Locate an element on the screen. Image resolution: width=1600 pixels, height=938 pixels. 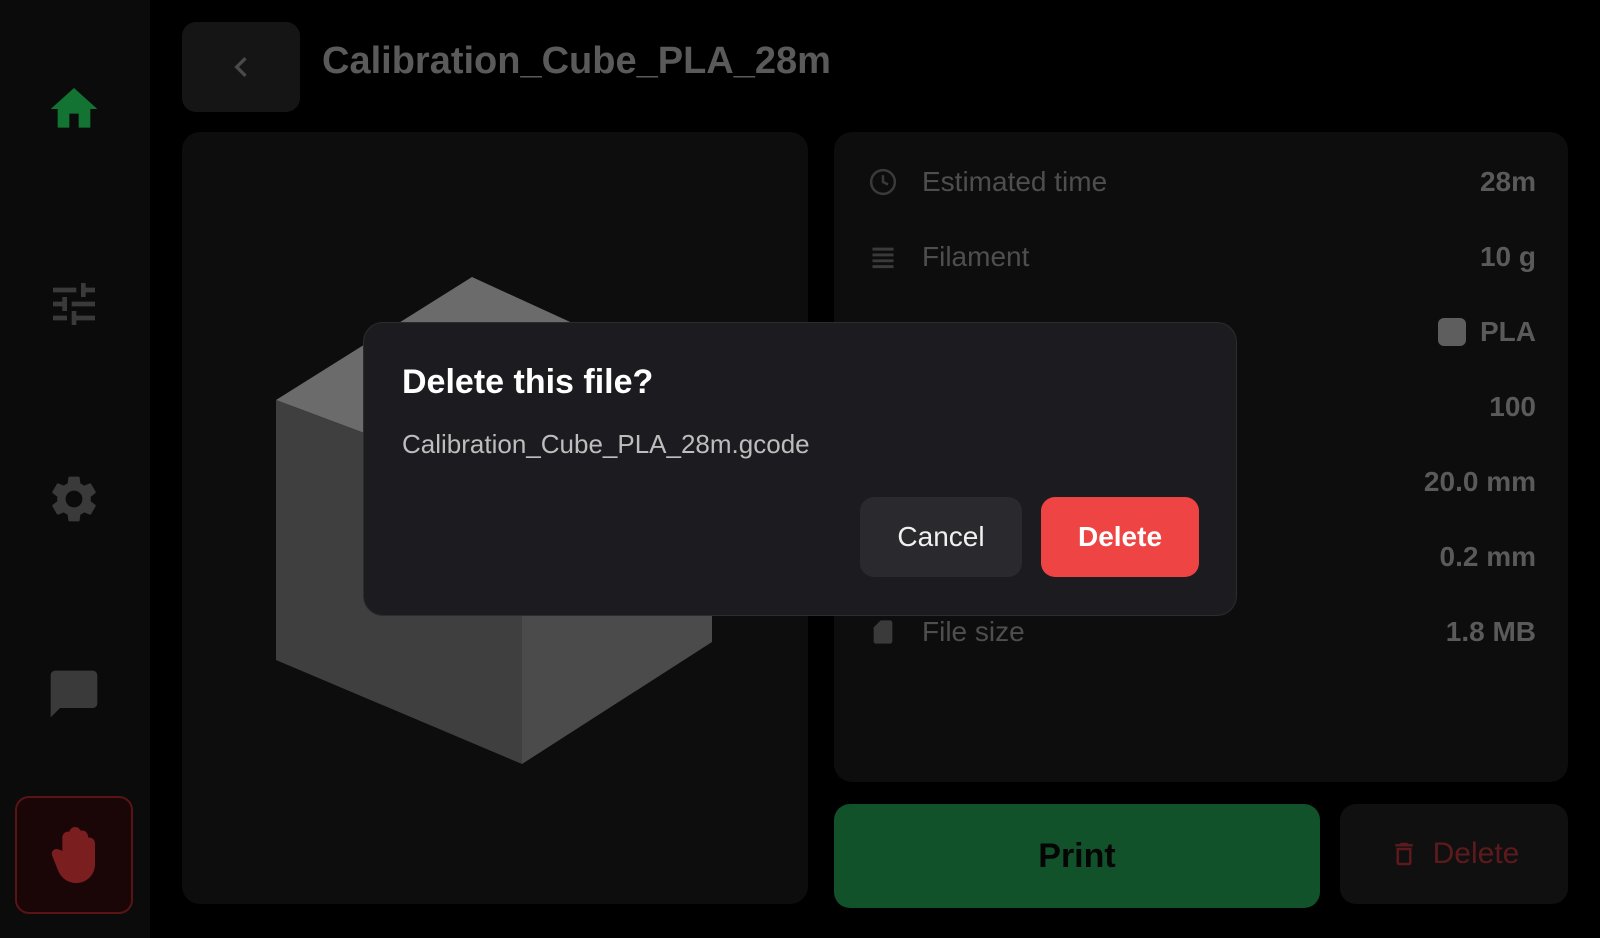
sidebar-item-settings is located at coordinates (74, 499).